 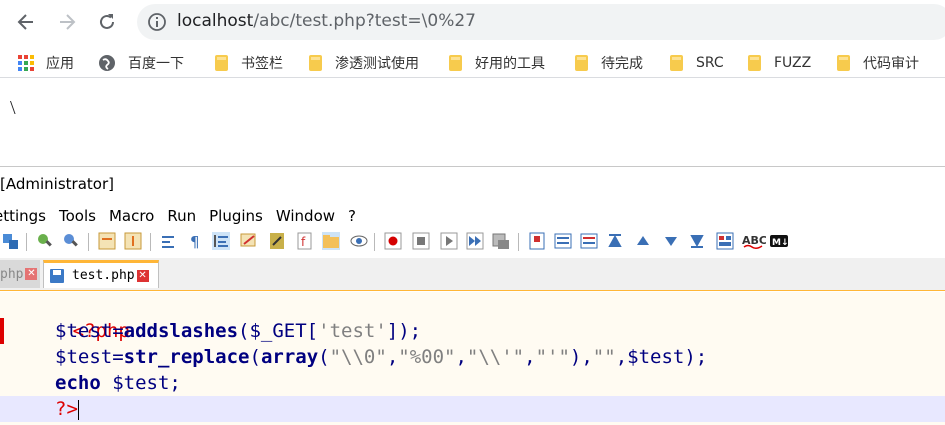 What do you see at coordinates (421, 241) in the screenshot?
I see `stop-macro-icon` at bounding box center [421, 241].